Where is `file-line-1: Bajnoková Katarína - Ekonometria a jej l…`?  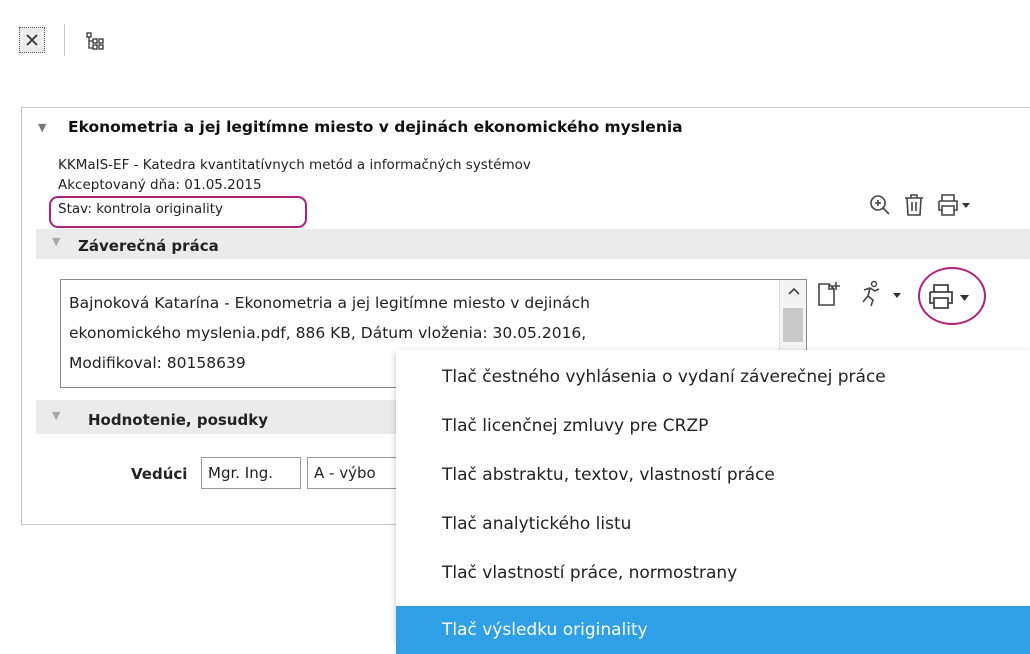 file-line-1: Bajnoková Katarína - Ekonometria a jej l… is located at coordinates (330, 303).